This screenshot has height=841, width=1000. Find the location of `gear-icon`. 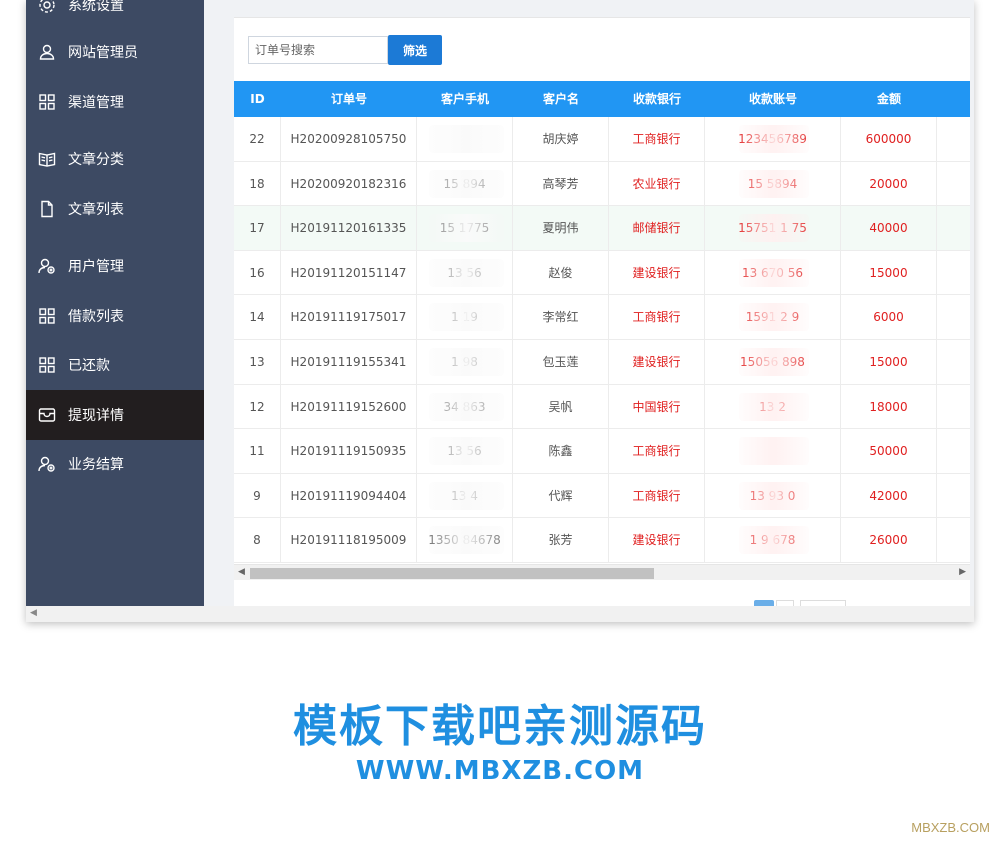

gear-icon is located at coordinates (47, 7).